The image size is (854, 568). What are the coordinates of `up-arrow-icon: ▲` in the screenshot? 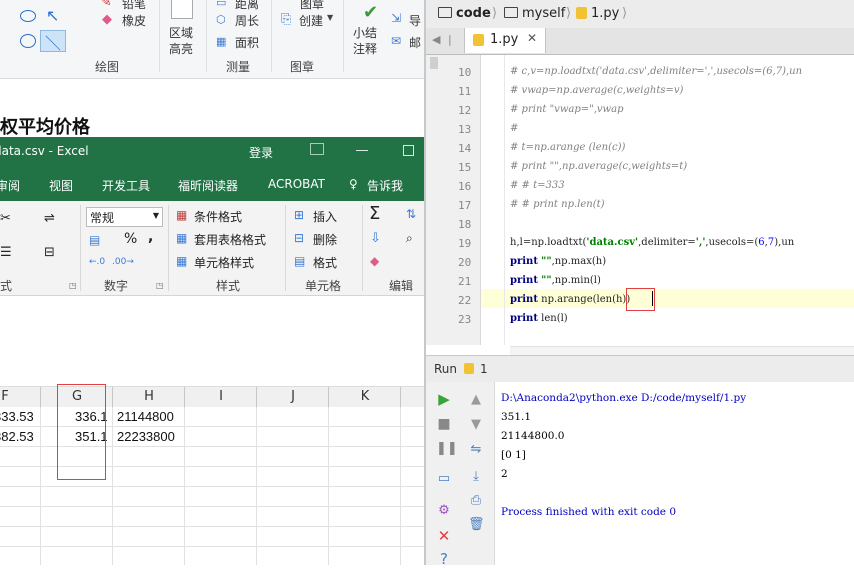 It's located at (476, 400).